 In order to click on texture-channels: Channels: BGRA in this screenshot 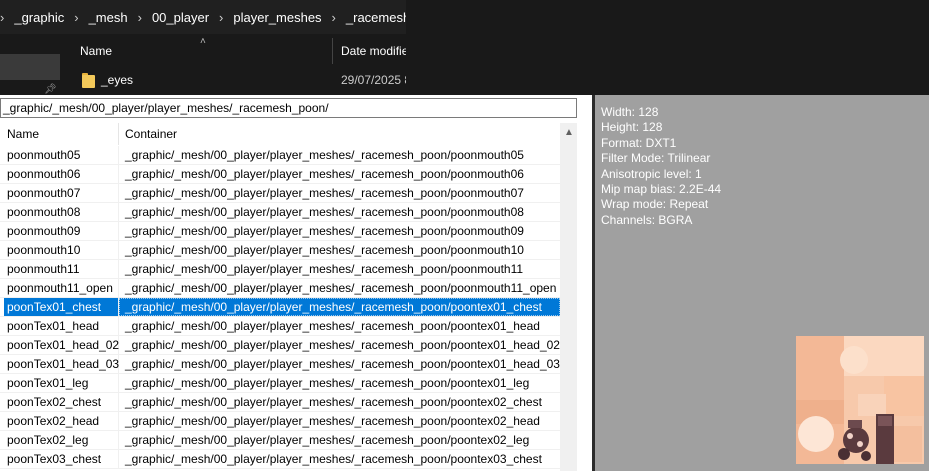, I will do `click(647, 219)`.